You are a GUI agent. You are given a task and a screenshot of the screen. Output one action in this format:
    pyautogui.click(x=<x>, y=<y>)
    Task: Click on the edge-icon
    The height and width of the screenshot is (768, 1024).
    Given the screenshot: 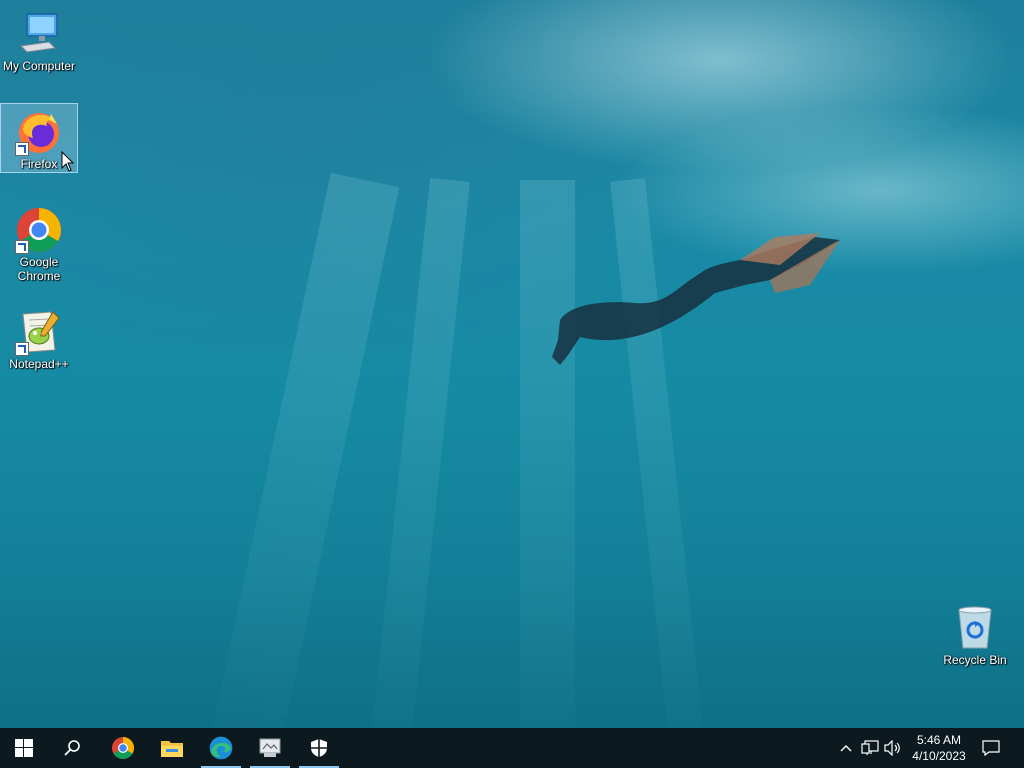 What is the action you would take?
    pyautogui.click(x=221, y=748)
    